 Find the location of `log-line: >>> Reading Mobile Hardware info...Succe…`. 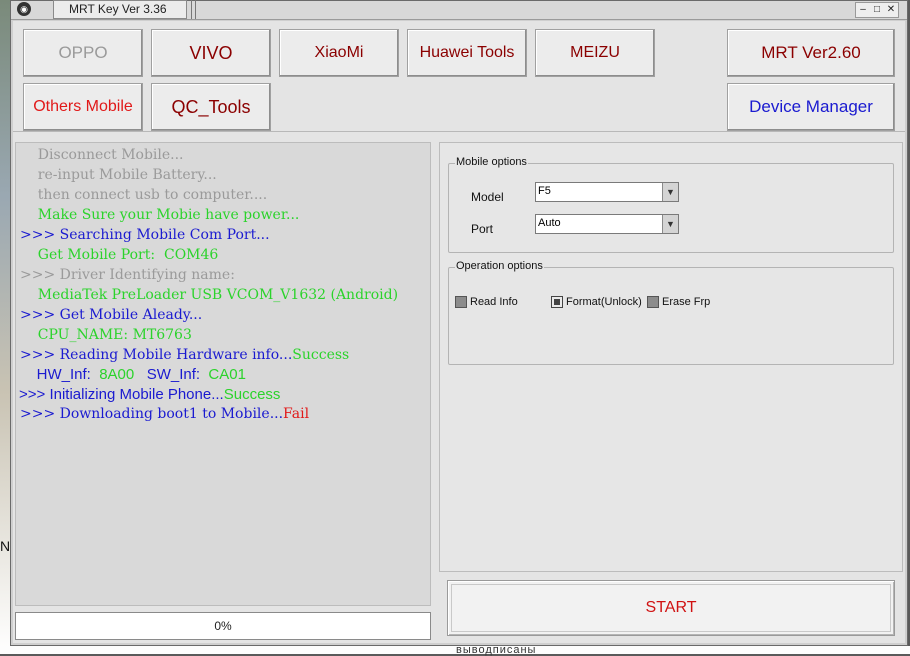

log-line: >>> Reading Mobile Hardware info...Succe… is located at coordinates (184, 355).